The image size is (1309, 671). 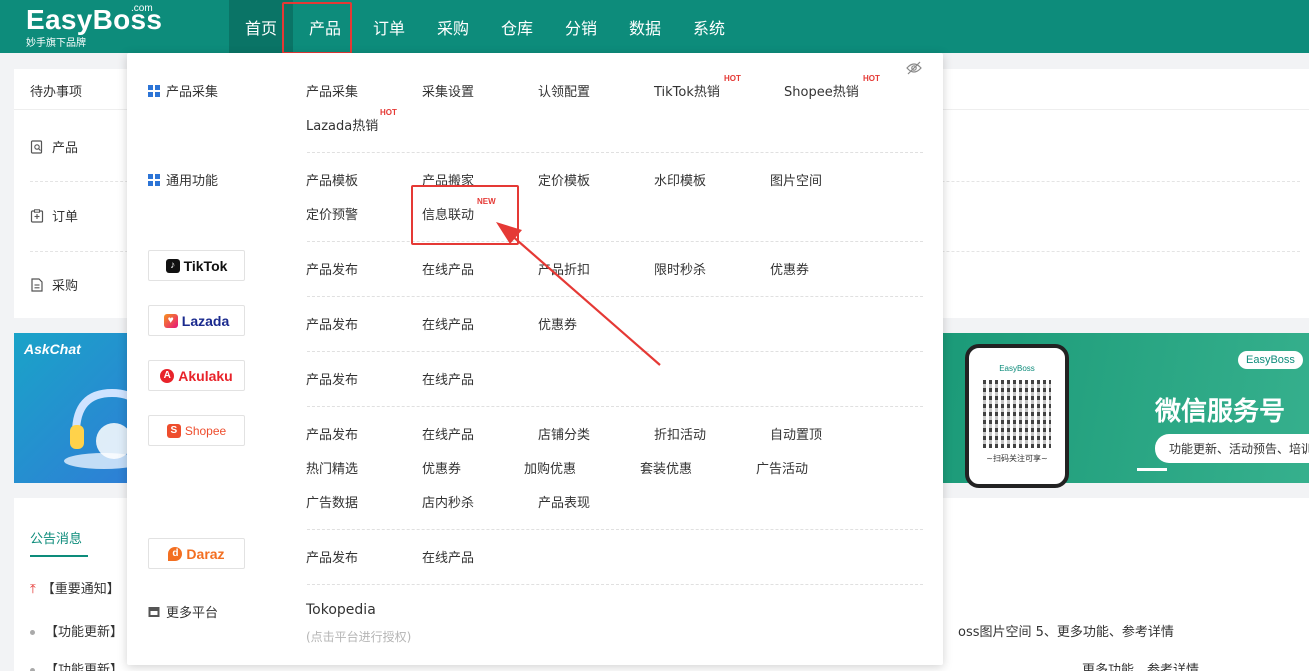 What do you see at coordinates (680, 433) in the screenshot?
I see `menu-item: 折扣活动` at bounding box center [680, 433].